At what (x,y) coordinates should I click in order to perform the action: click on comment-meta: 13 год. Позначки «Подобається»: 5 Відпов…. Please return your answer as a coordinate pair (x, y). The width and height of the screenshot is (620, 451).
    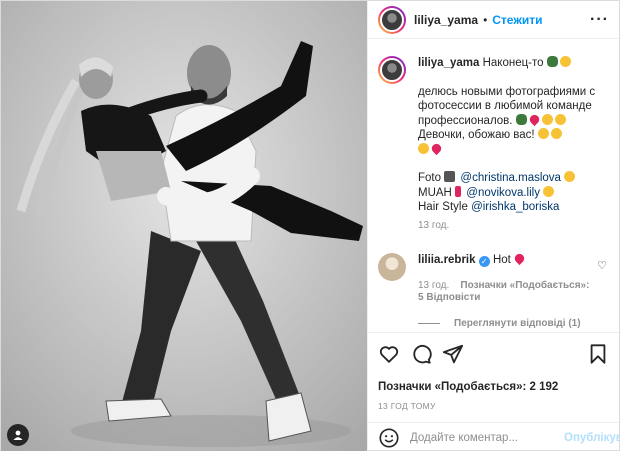
    Looking at the image, I should click on (505, 292).